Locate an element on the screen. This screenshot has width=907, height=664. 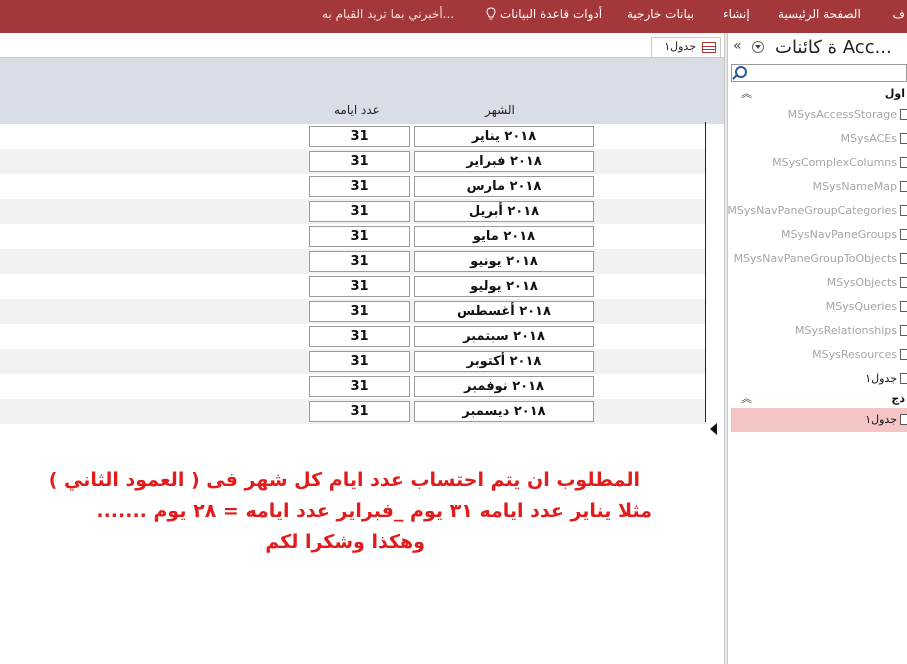
lightbulb-icon is located at coordinates (491, 13).